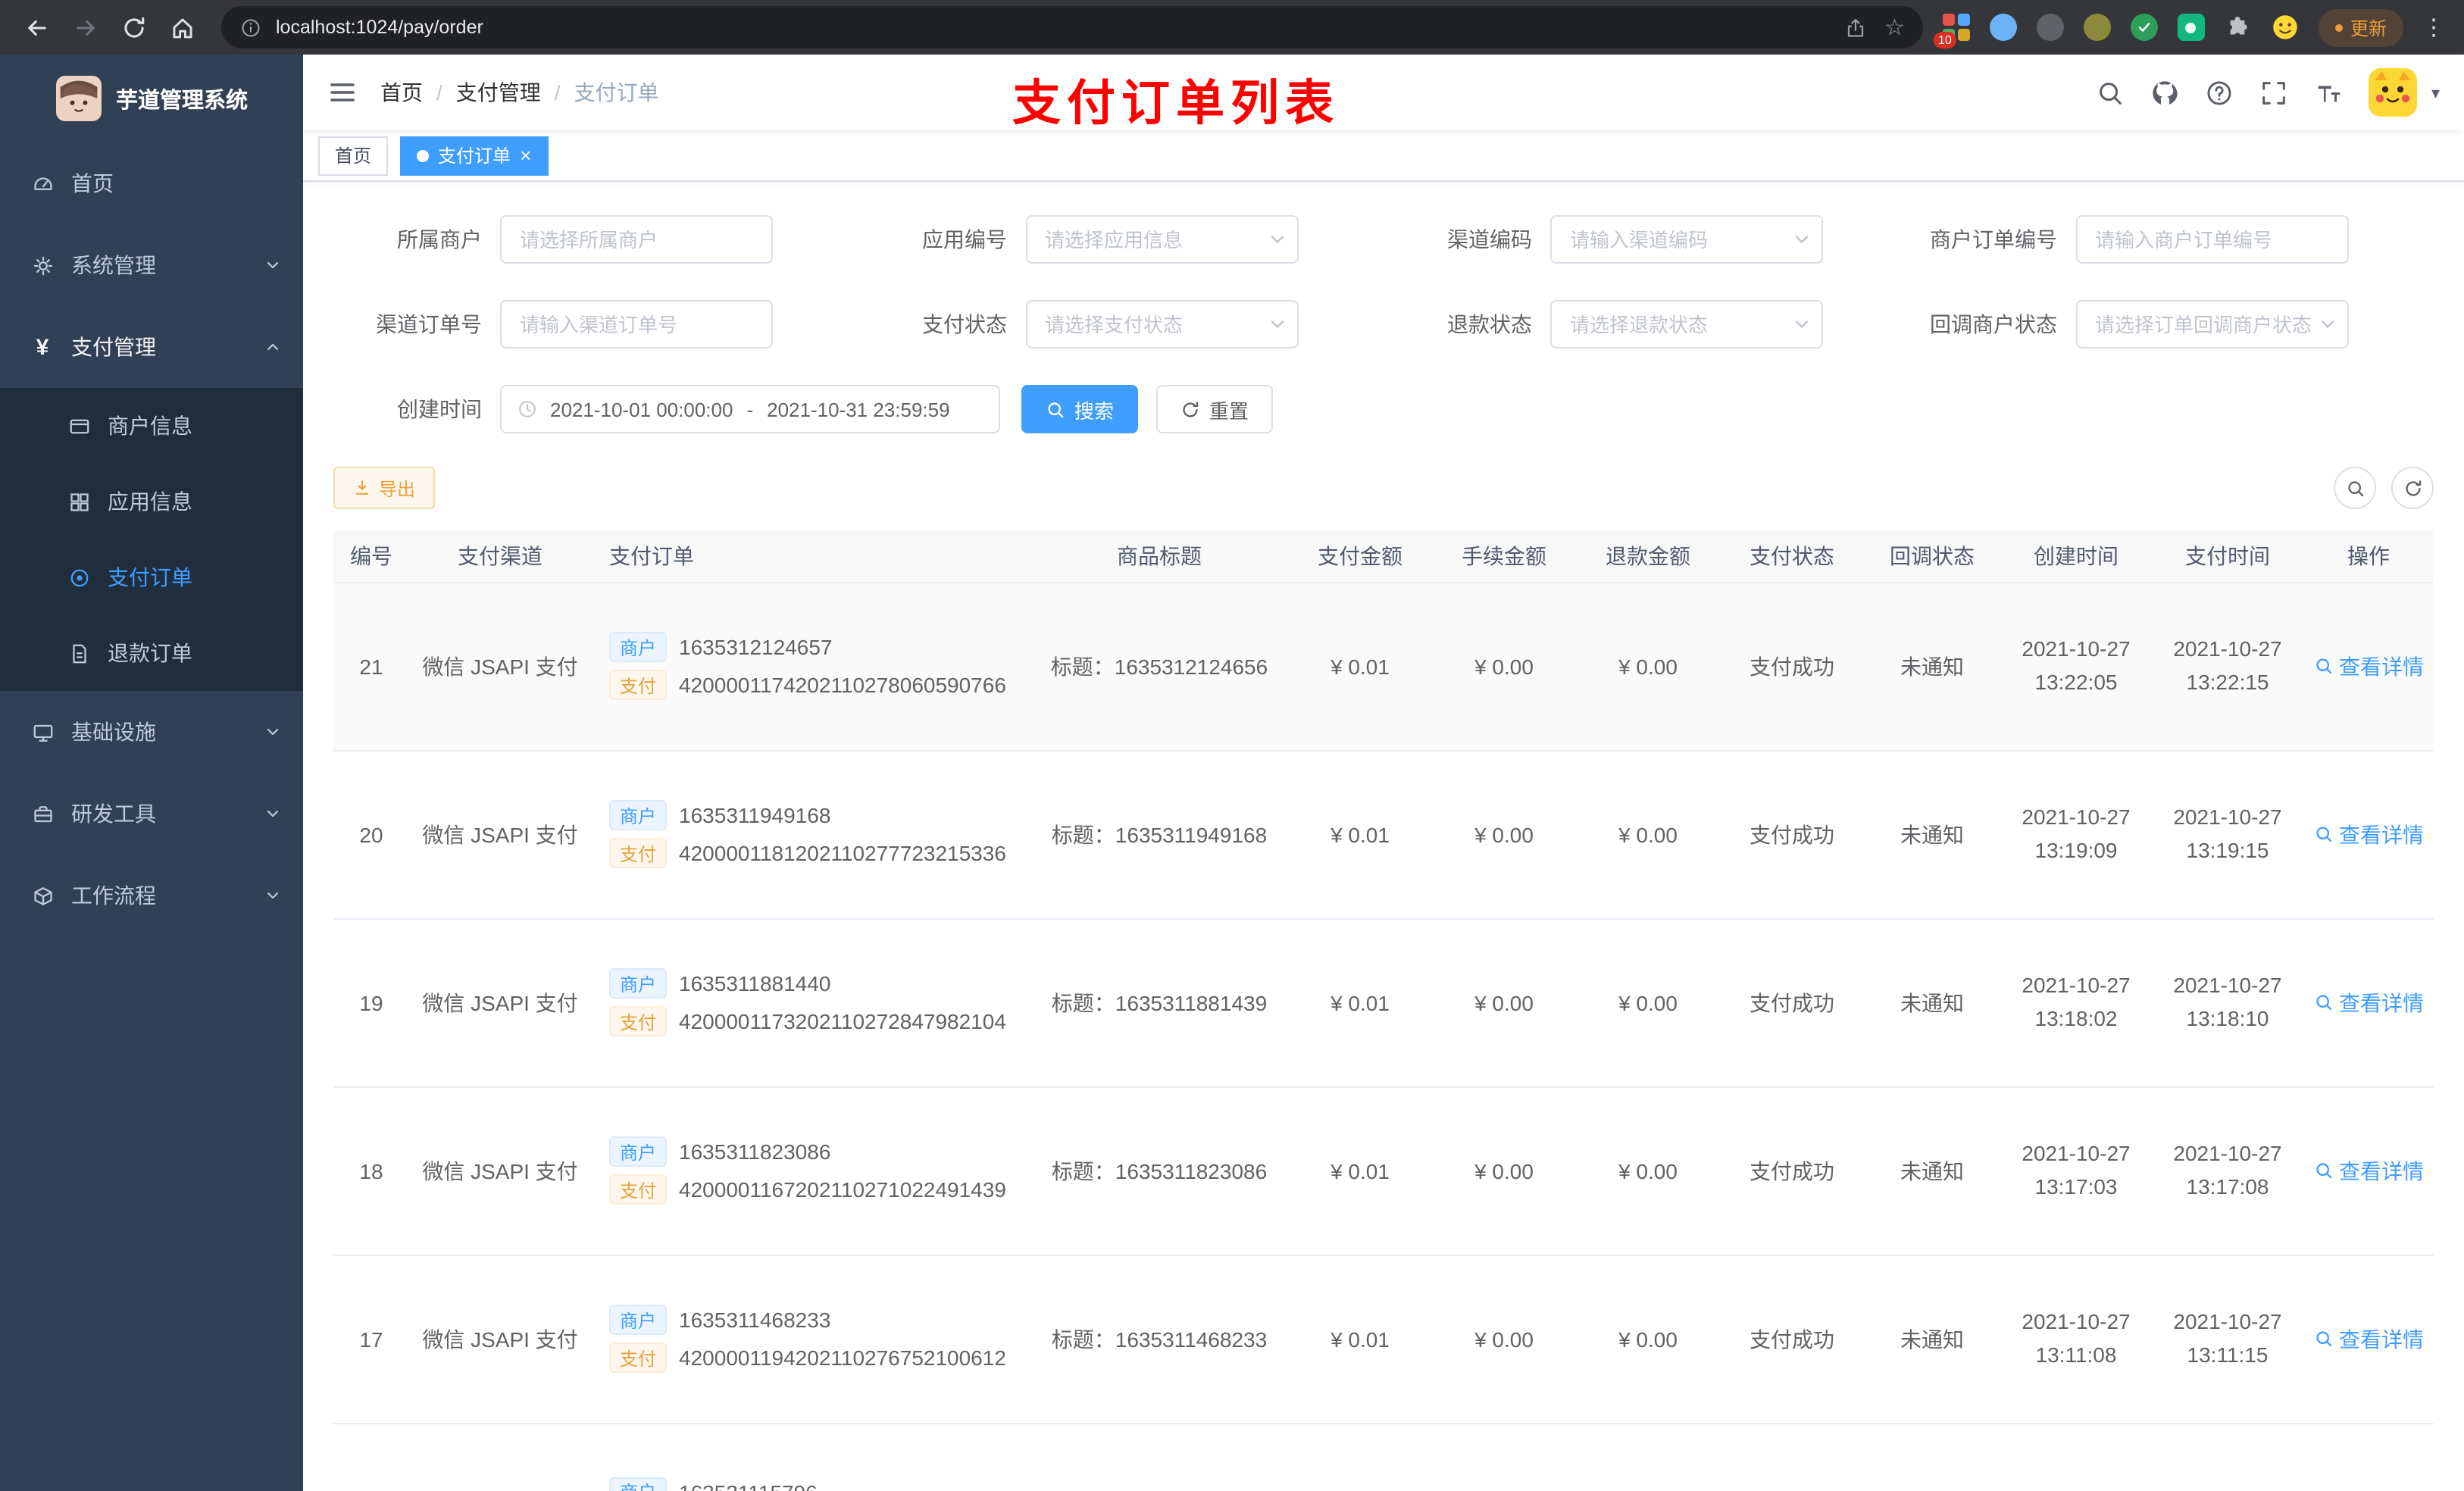 This screenshot has width=2464, height=1491. I want to click on breadcrumb: 首页 / 支付管理 / 支付订单, so click(519, 92).